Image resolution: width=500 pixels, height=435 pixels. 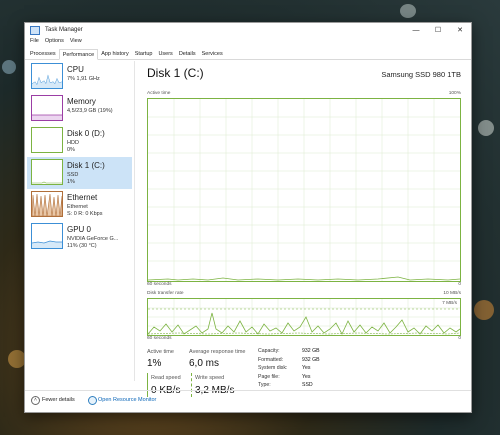 I want to click on sidebar-item-usage: S: 0 R: 0 Kbps, so click(x=85, y=213).